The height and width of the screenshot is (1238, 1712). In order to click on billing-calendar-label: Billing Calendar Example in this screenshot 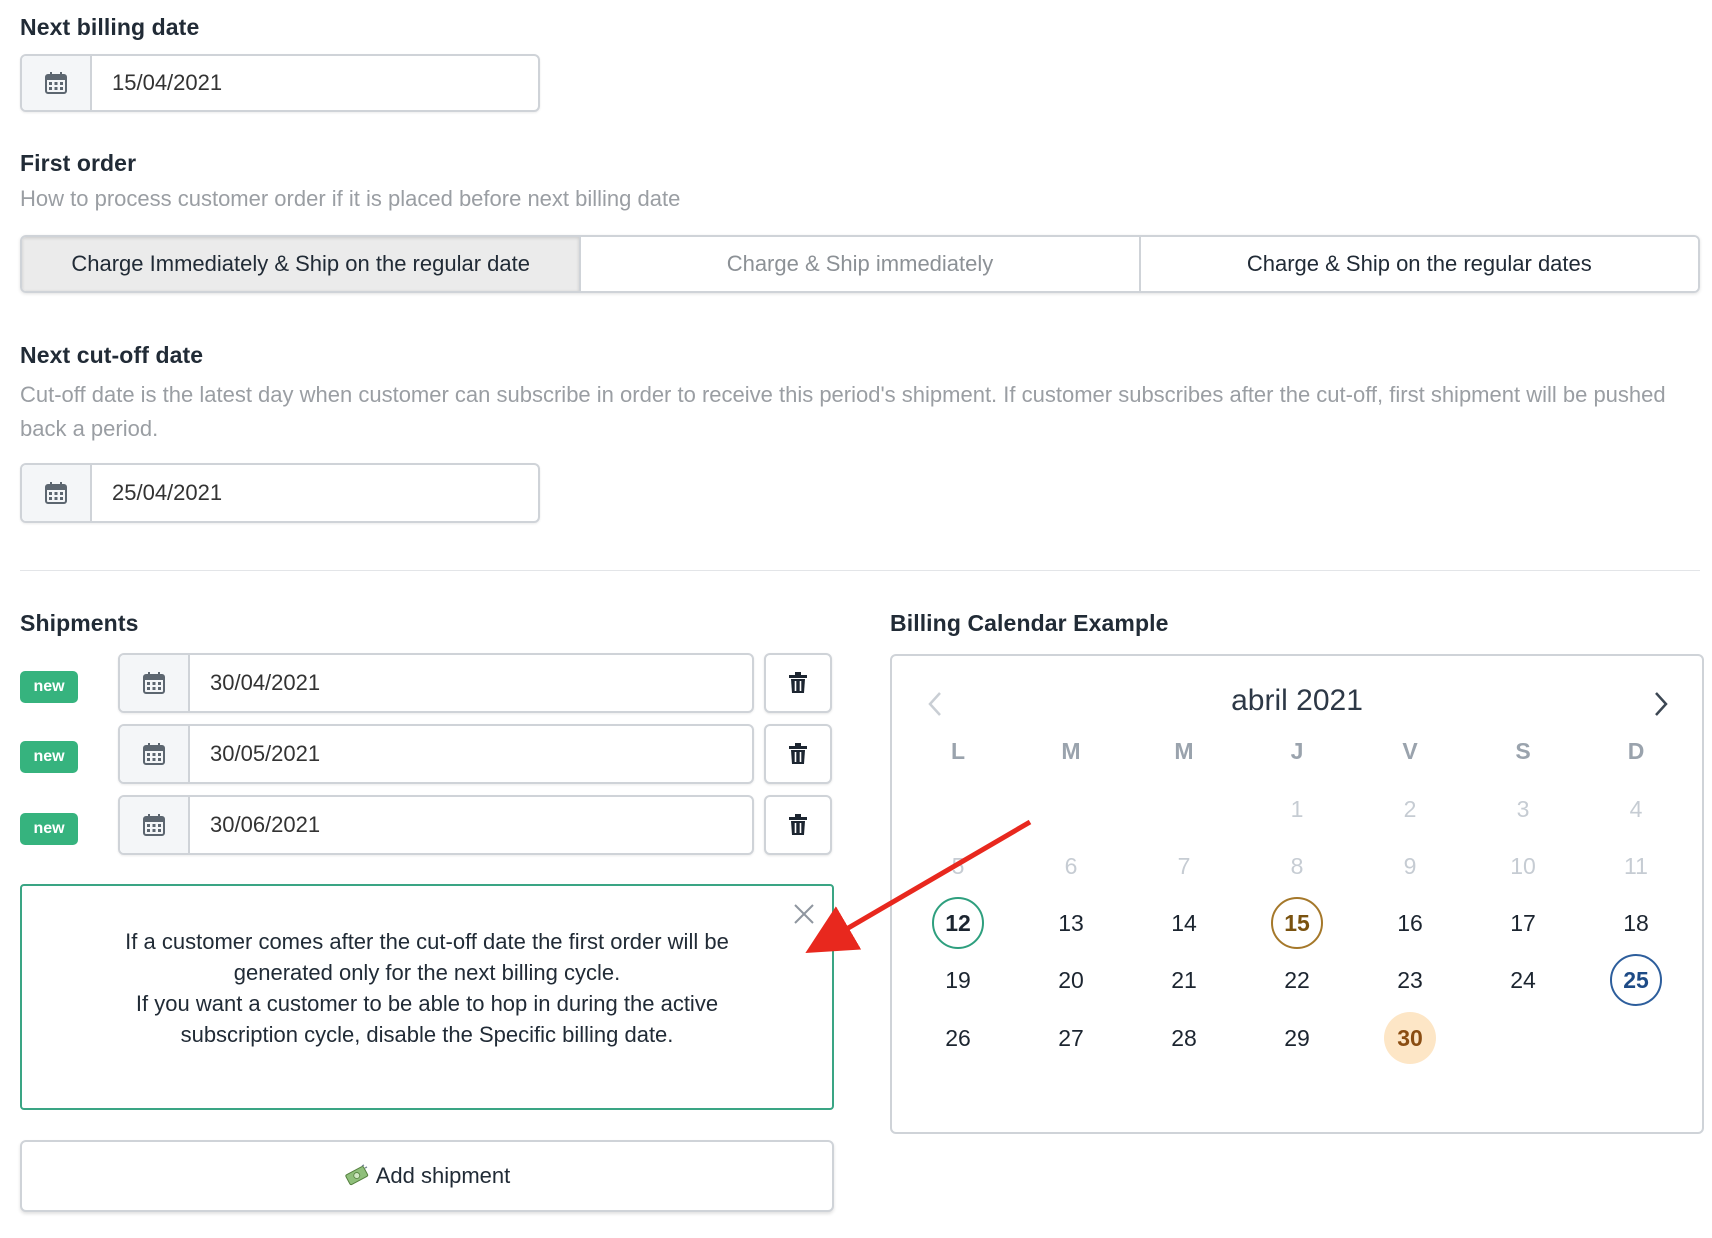, I will do `click(1029, 623)`.